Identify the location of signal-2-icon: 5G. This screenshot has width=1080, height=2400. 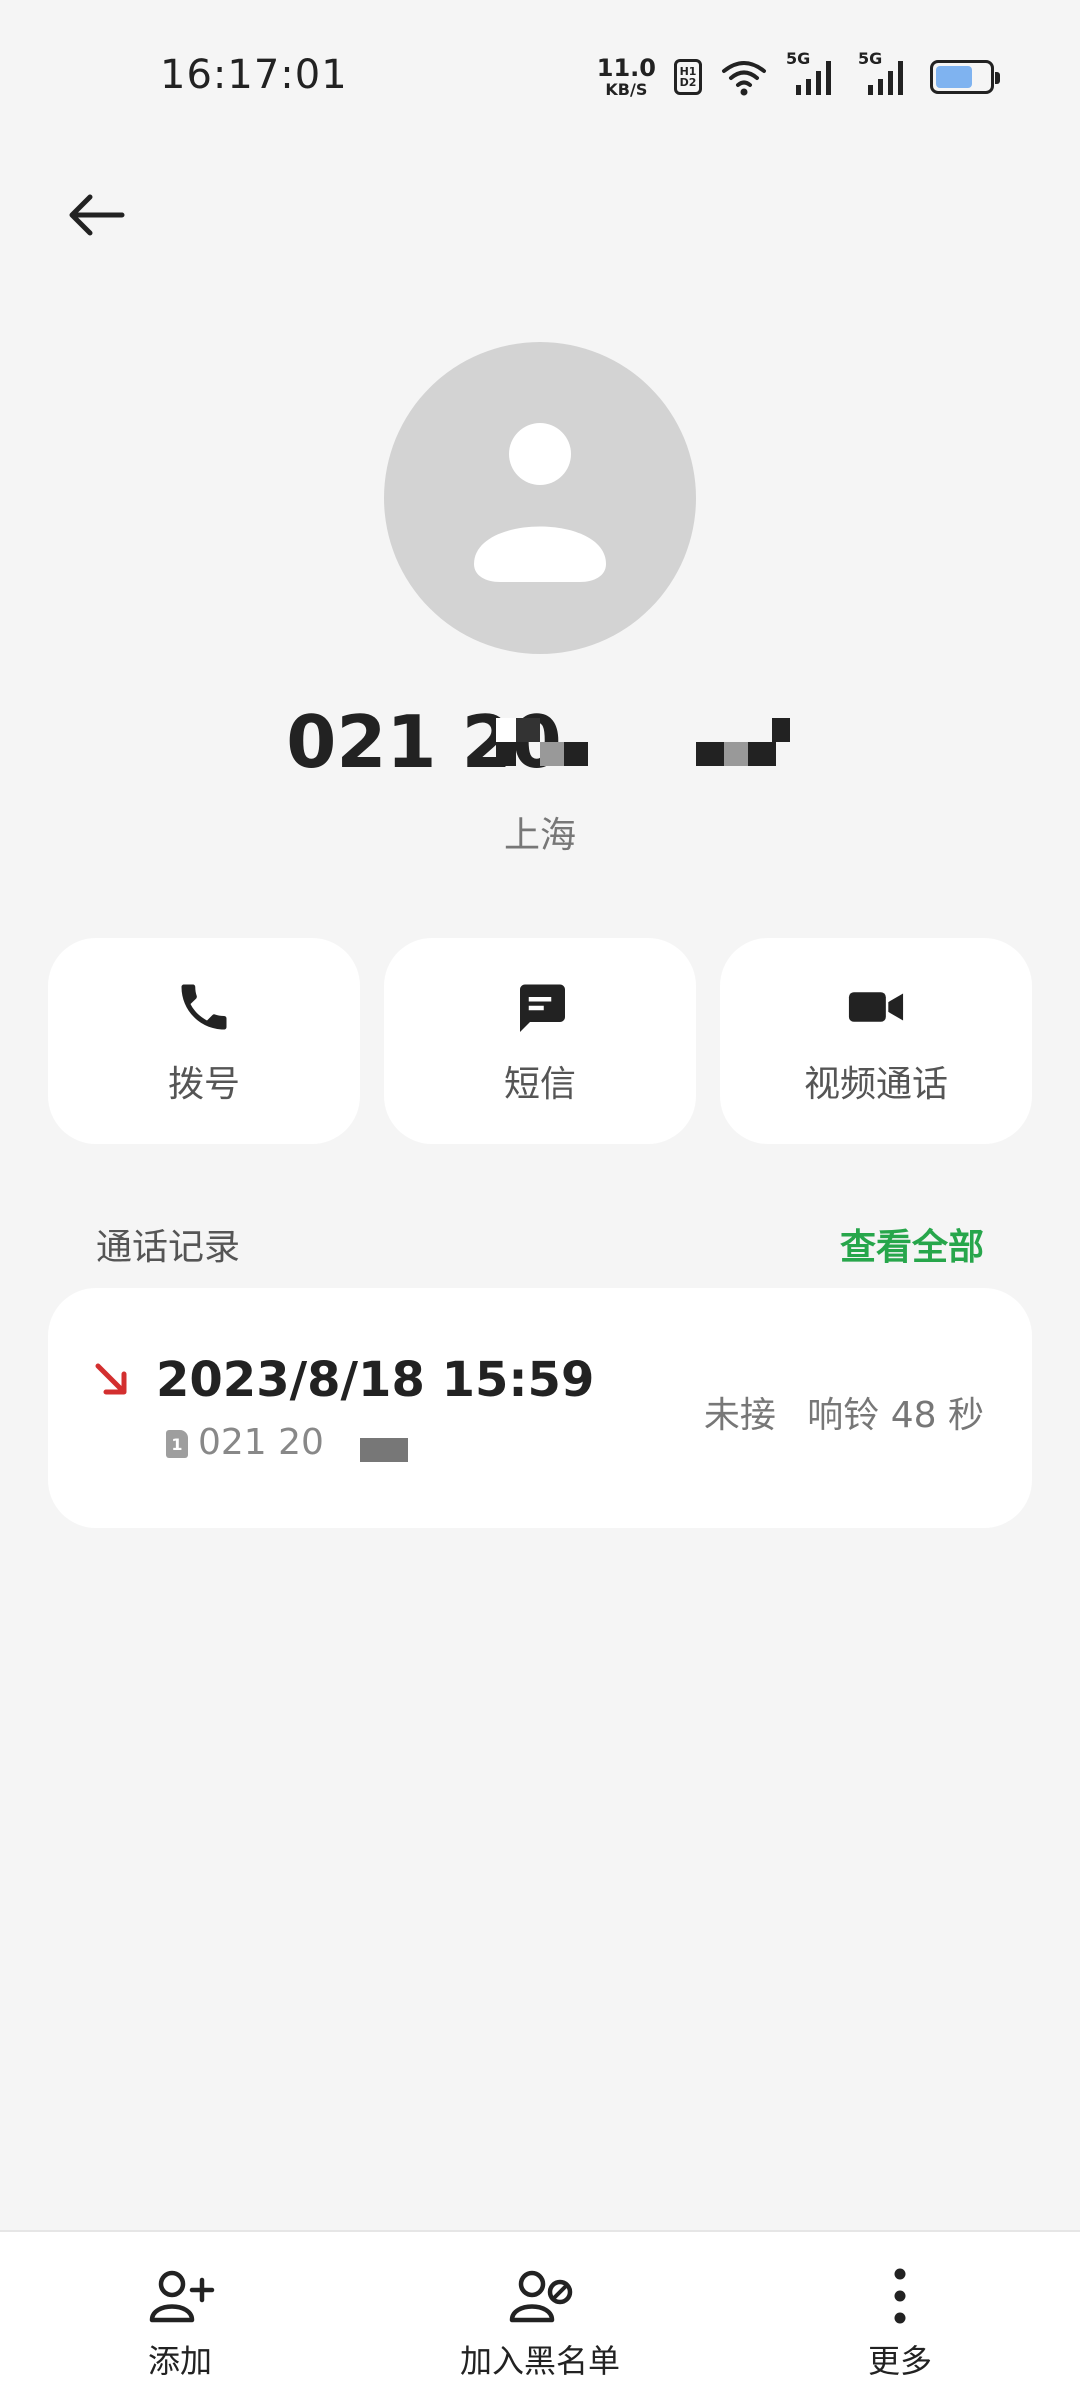
(885, 73).